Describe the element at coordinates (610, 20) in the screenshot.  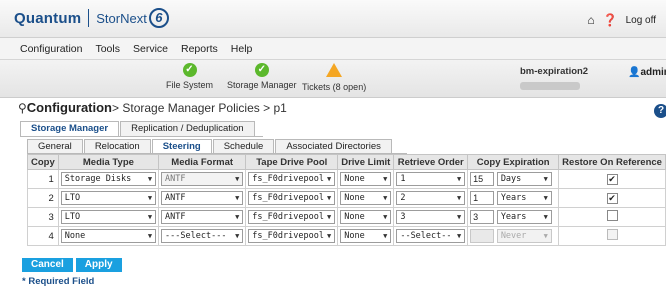
I see `help-circle-icon: ❓` at that location.